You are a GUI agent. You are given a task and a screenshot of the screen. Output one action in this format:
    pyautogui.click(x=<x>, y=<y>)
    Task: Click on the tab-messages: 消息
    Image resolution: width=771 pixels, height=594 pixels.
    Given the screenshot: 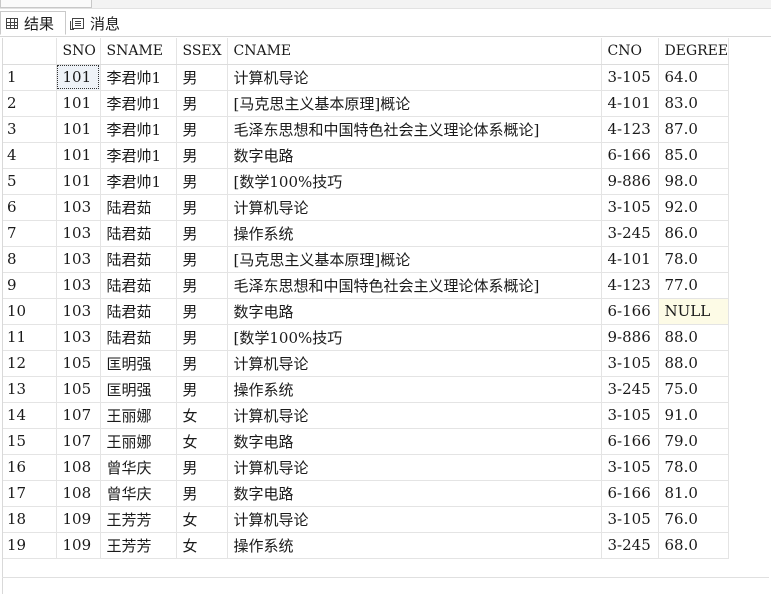 What is the action you would take?
    pyautogui.click(x=99, y=23)
    